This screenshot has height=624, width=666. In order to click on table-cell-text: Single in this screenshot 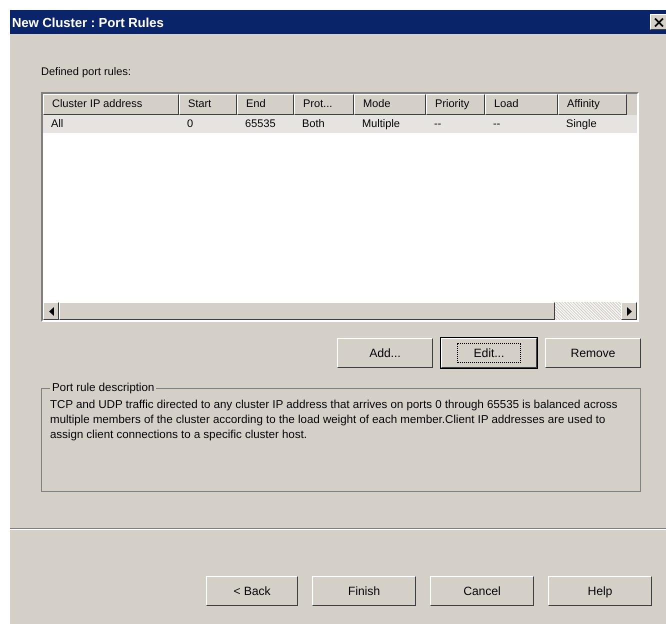, I will do `click(581, 124)`.